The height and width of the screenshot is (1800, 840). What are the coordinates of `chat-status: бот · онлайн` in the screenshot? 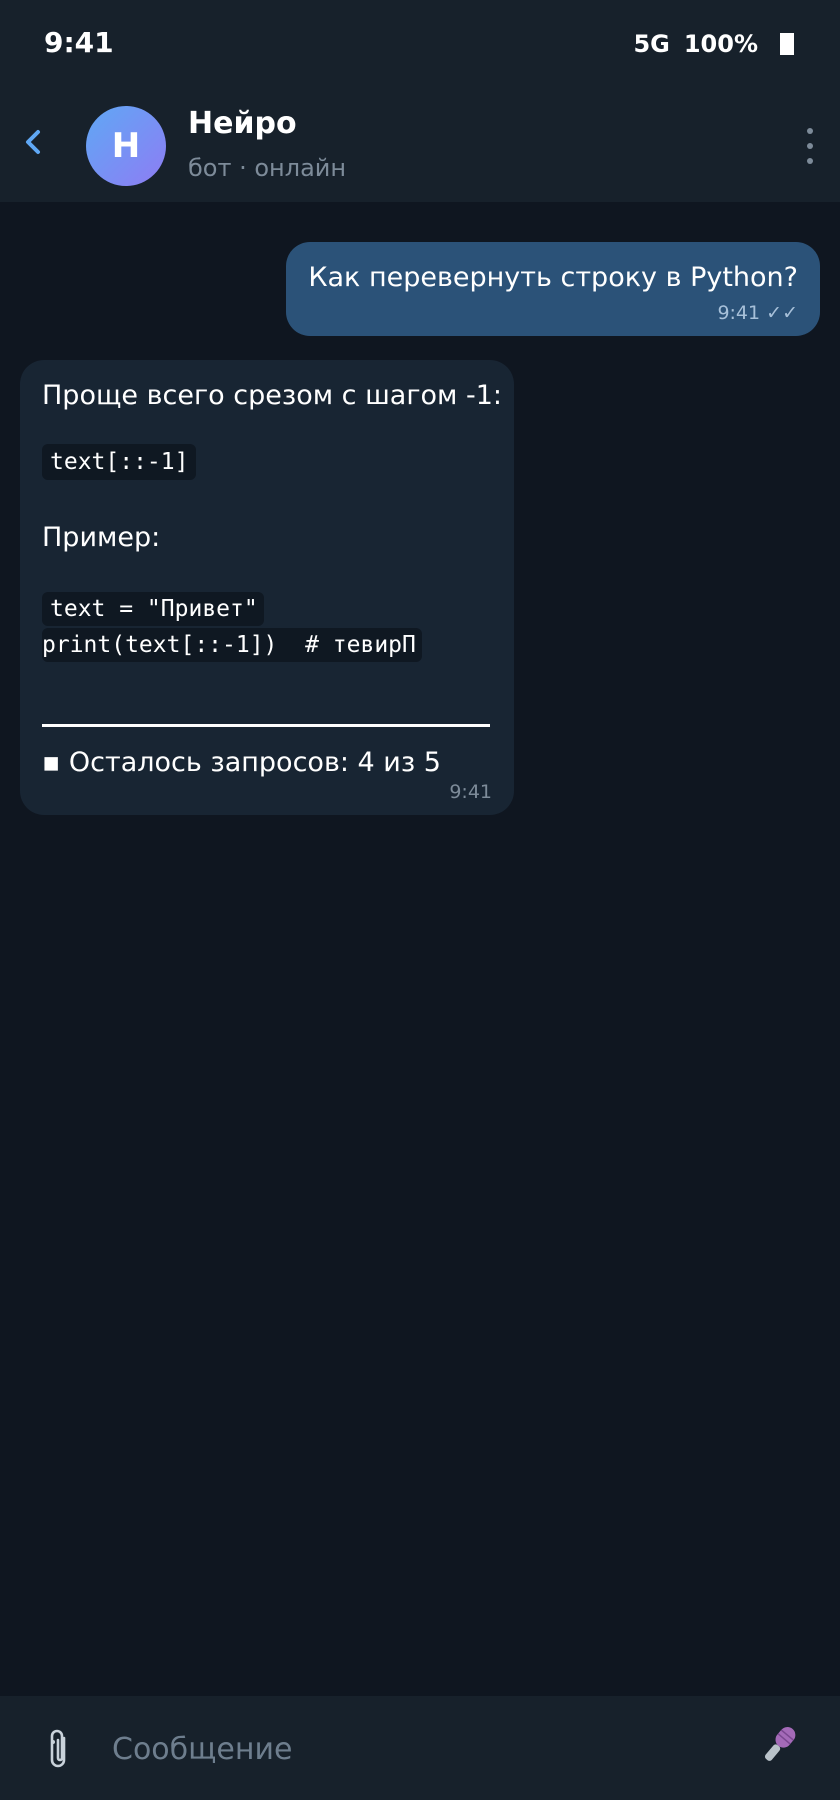 It's located at (267, 168).